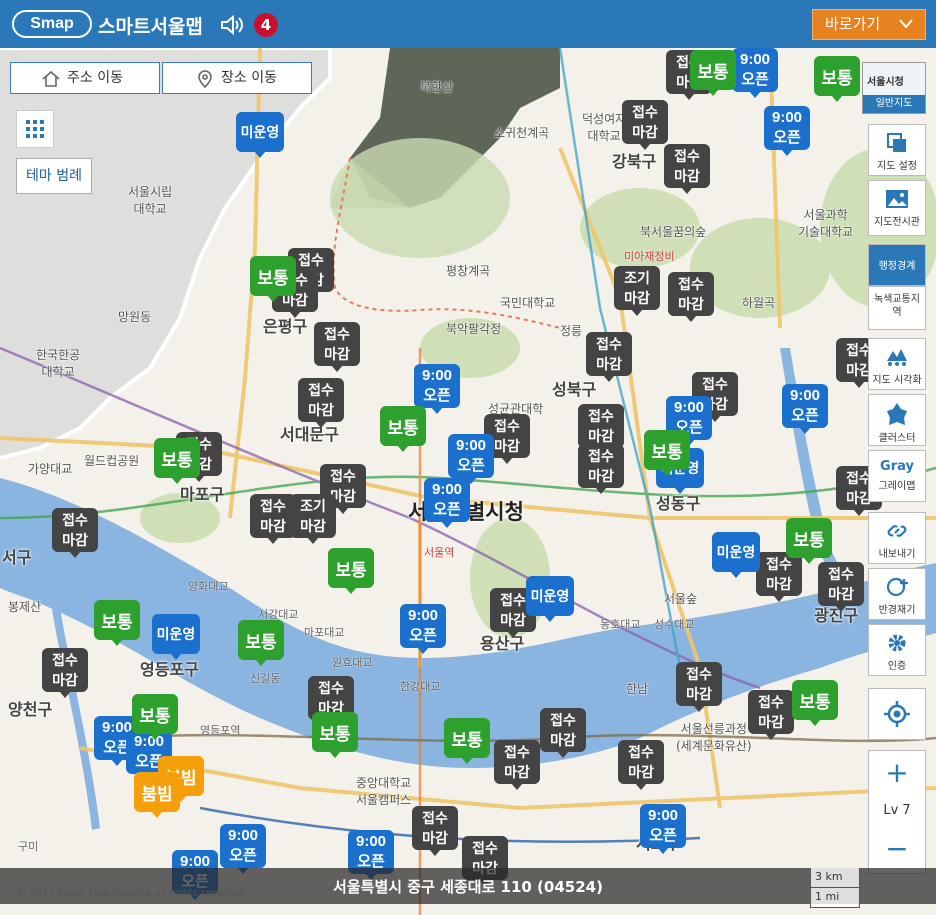 The height and width of the screenshot is (915, 936). What do you see at coordinates (897, 420) in the screenshot?
I see `cluster-tool: 클러스터` at bounding box center [897, 420].